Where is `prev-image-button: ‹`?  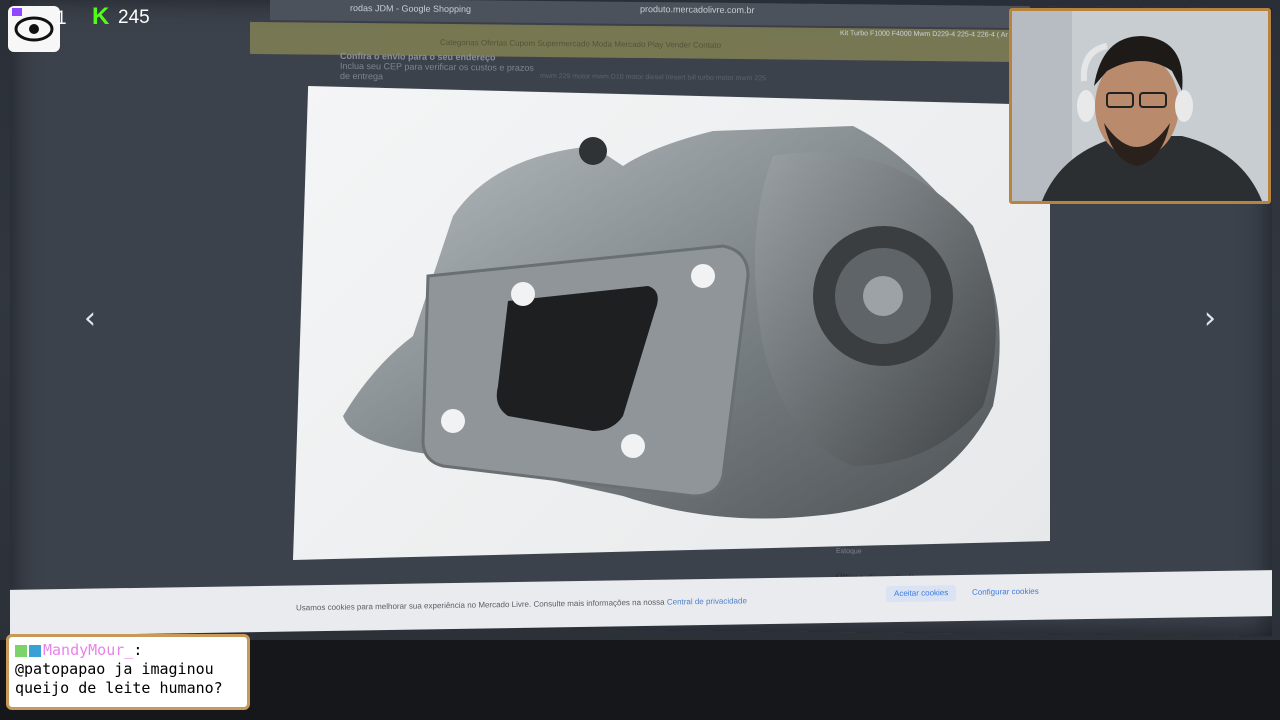 prev-image-button: ‹ is located at coordinates (90, 318).